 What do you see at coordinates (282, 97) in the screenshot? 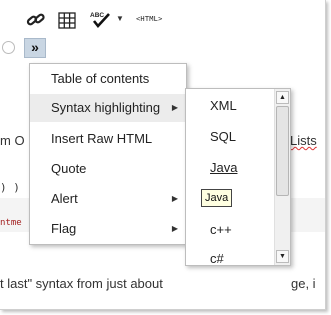
I see `scroll-up-icon: ▲` at bounding box center [282, 97].